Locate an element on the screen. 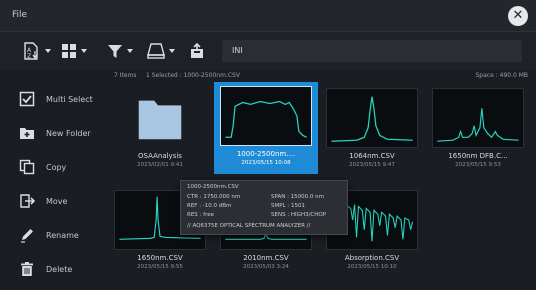  tooltip-smpl: SMPL : 1501 is located at coordinates (288, 206).